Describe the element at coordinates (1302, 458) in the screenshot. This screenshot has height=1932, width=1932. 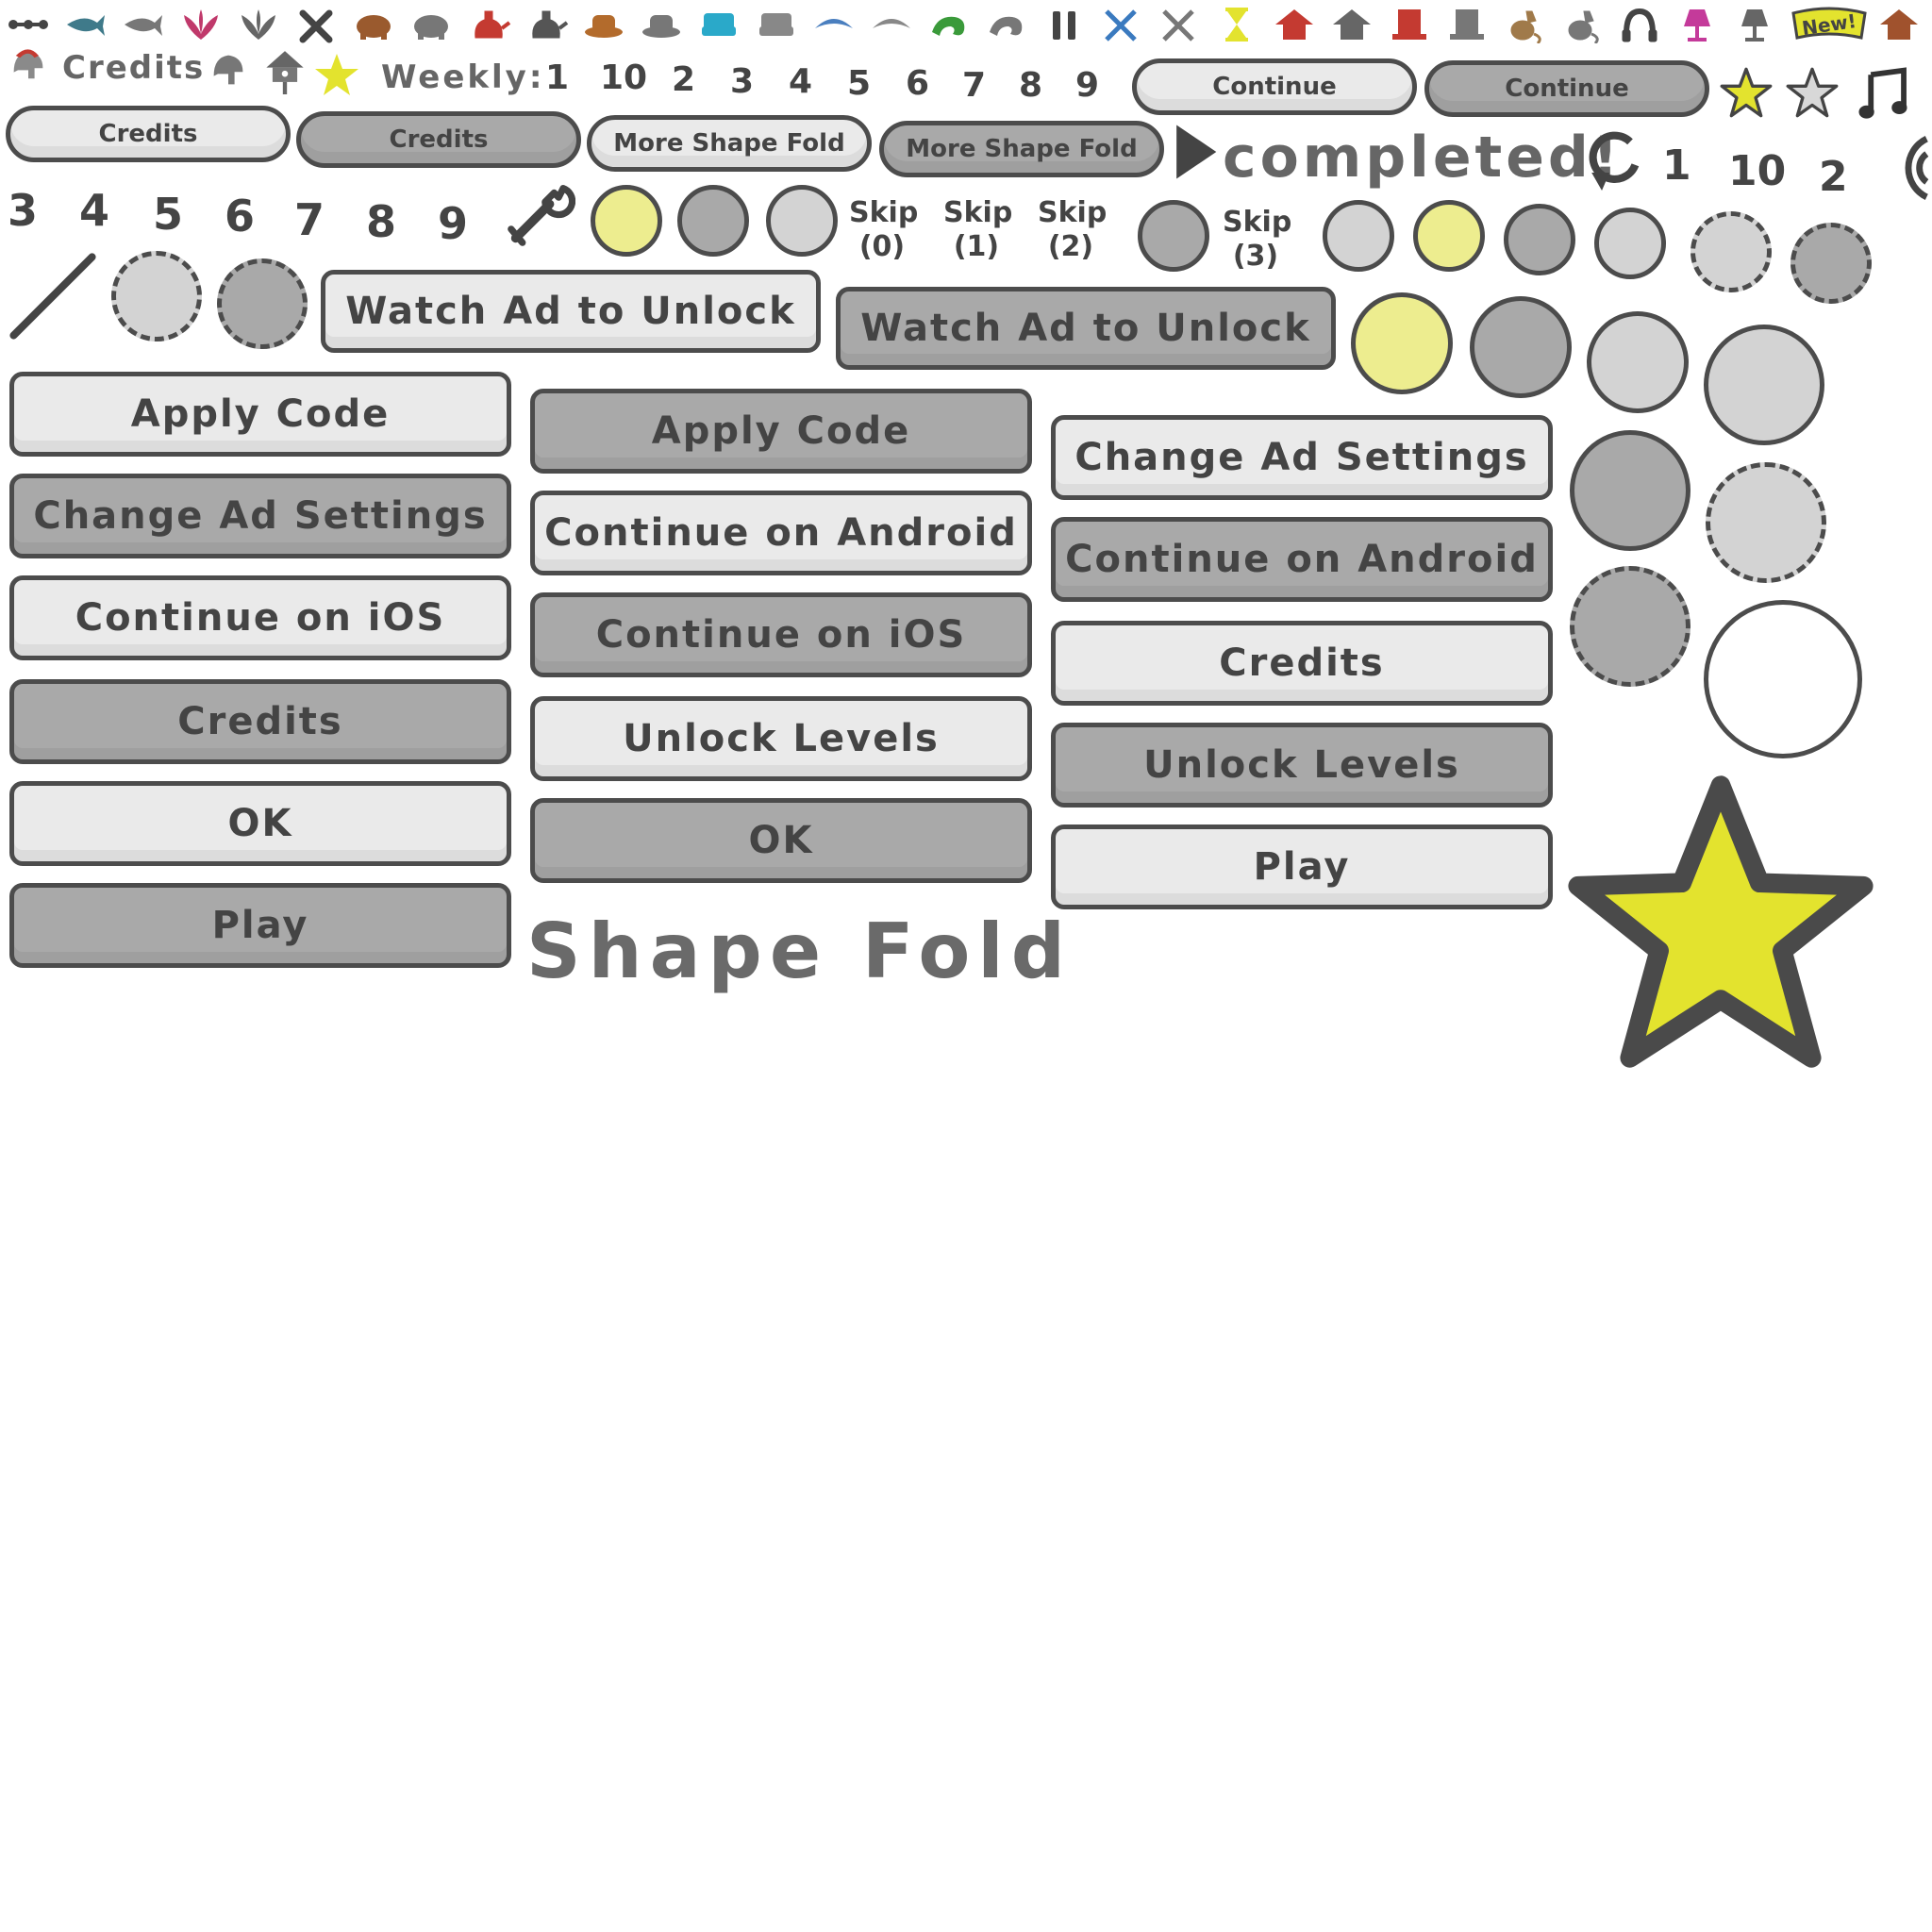
I see `change-ad-settings-button-light: Change Ad Settings` at that location.